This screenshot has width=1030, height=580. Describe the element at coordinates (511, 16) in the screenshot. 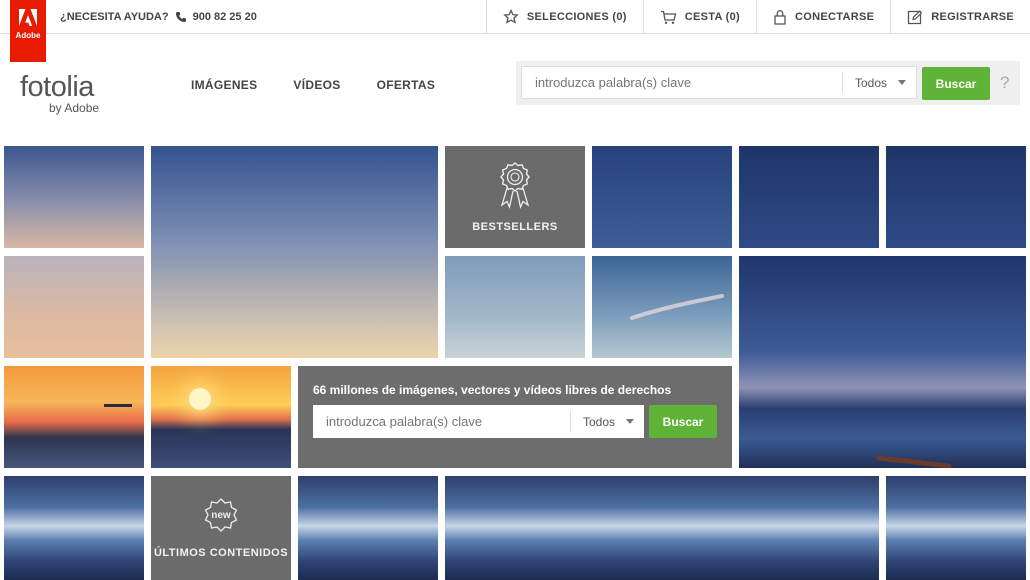

I see `star-icon` at that location.